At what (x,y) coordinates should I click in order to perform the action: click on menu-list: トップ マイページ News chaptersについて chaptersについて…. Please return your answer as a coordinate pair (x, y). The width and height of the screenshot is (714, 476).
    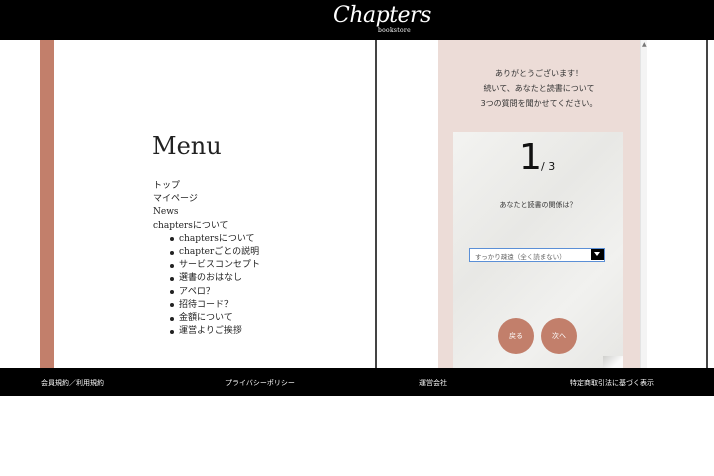
    Looking at the image, I should click on (206, 259).